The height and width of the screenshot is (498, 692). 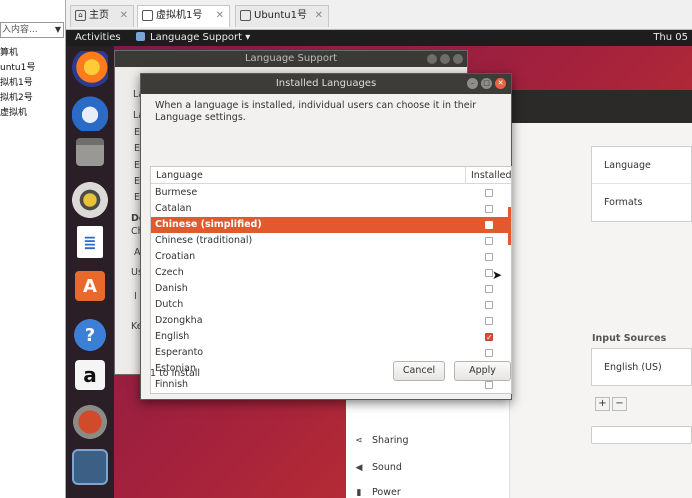 What do you see at coordinates (331, 289) in the screenshot?
I see `language-row: Danish` at bounding box center [331, 289].